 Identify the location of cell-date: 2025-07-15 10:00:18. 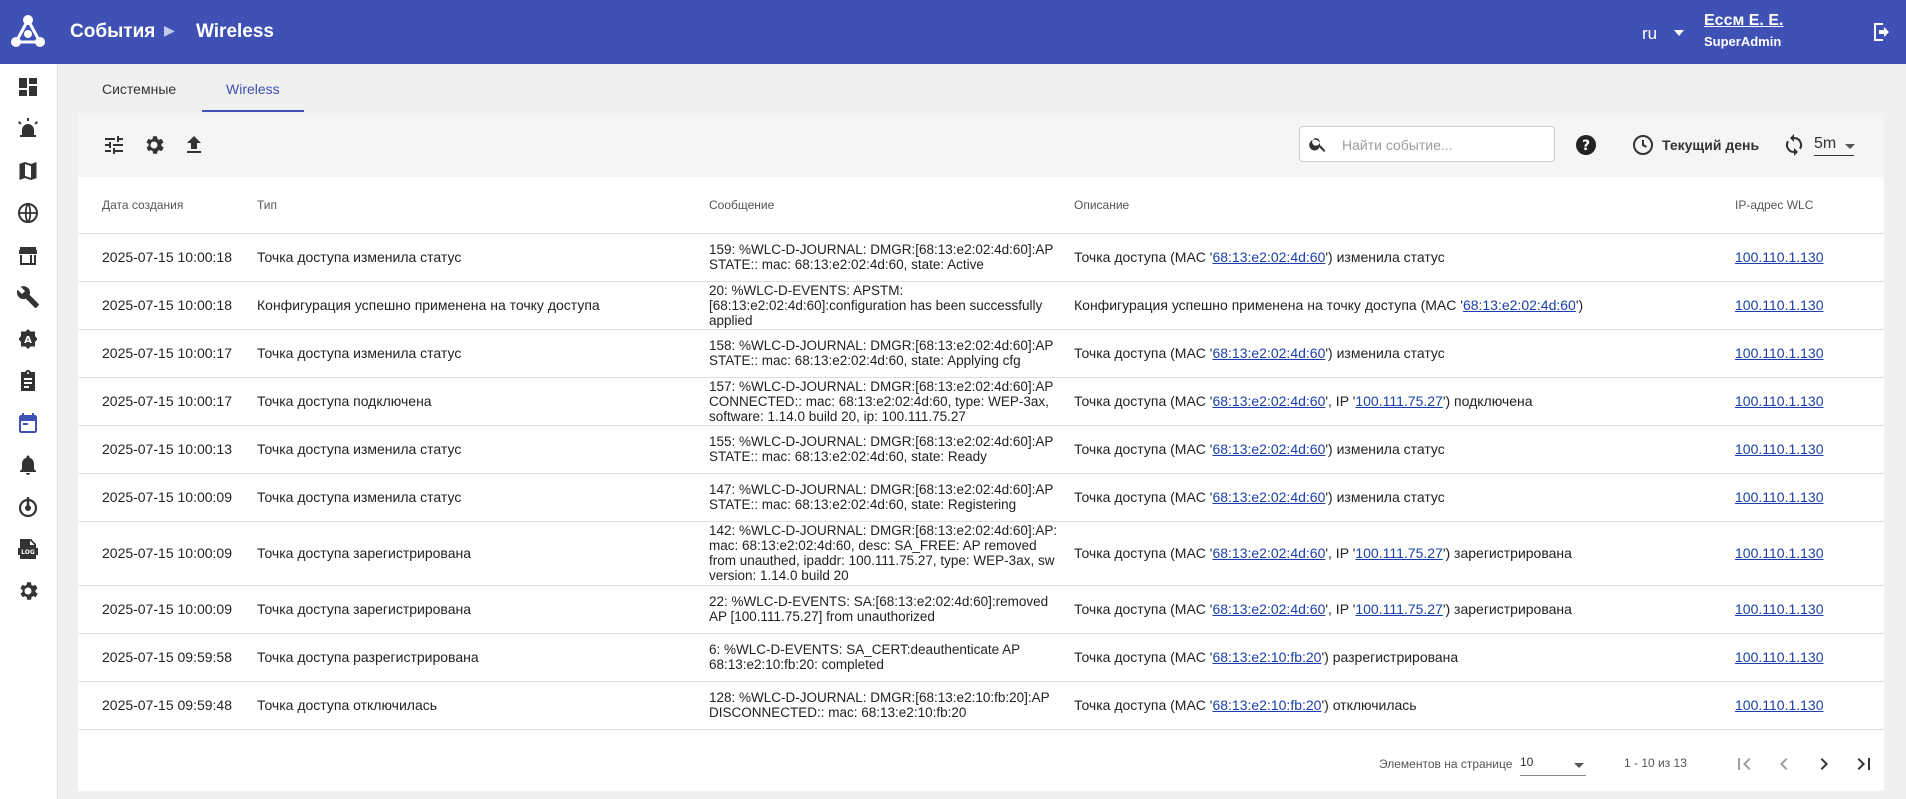
(167, 305).